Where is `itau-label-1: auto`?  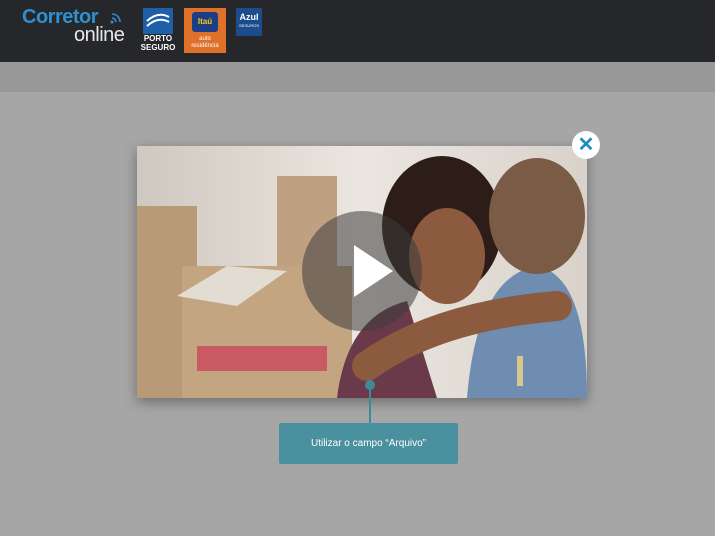
itau-label-1: auto is located at coordinates (205, 39).